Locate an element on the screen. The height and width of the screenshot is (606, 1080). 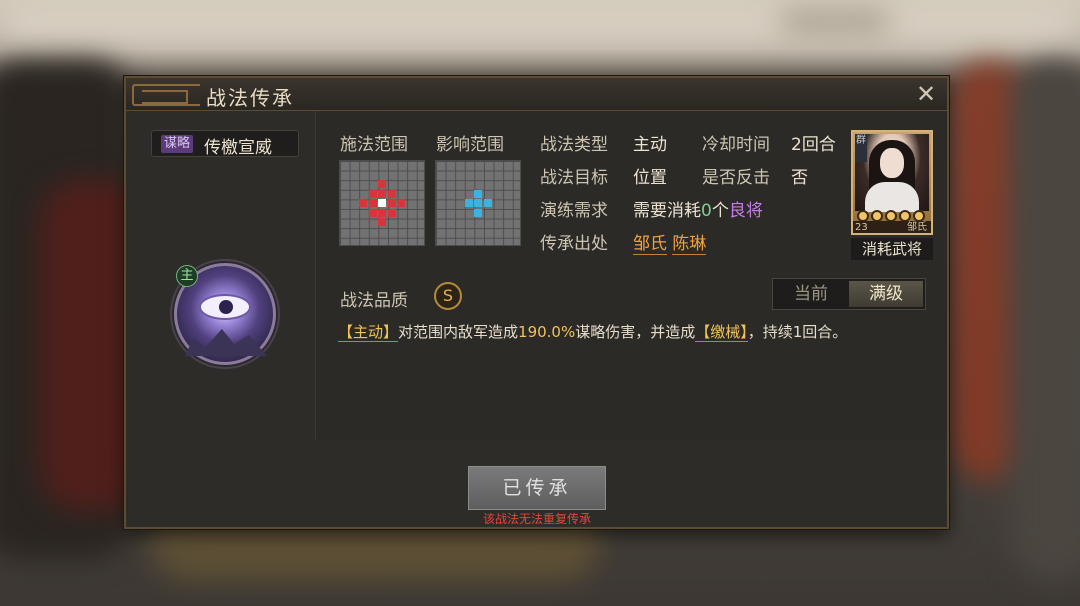
range-center-cell is located at coordinates (382, 203).